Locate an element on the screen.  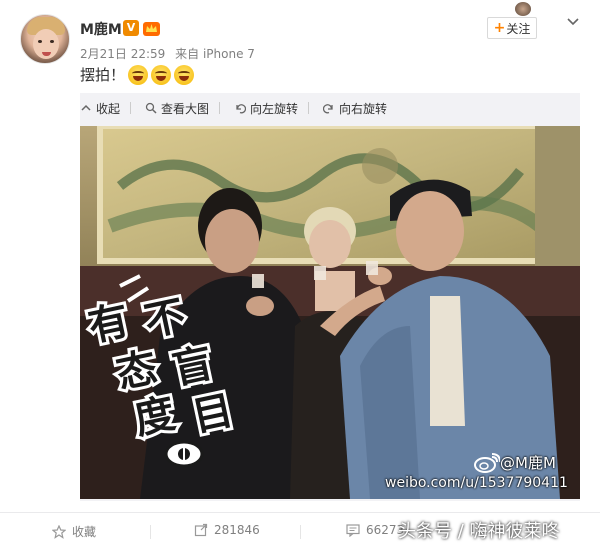
view-large-button: 查看大图 is located at coordinates (177, 108).